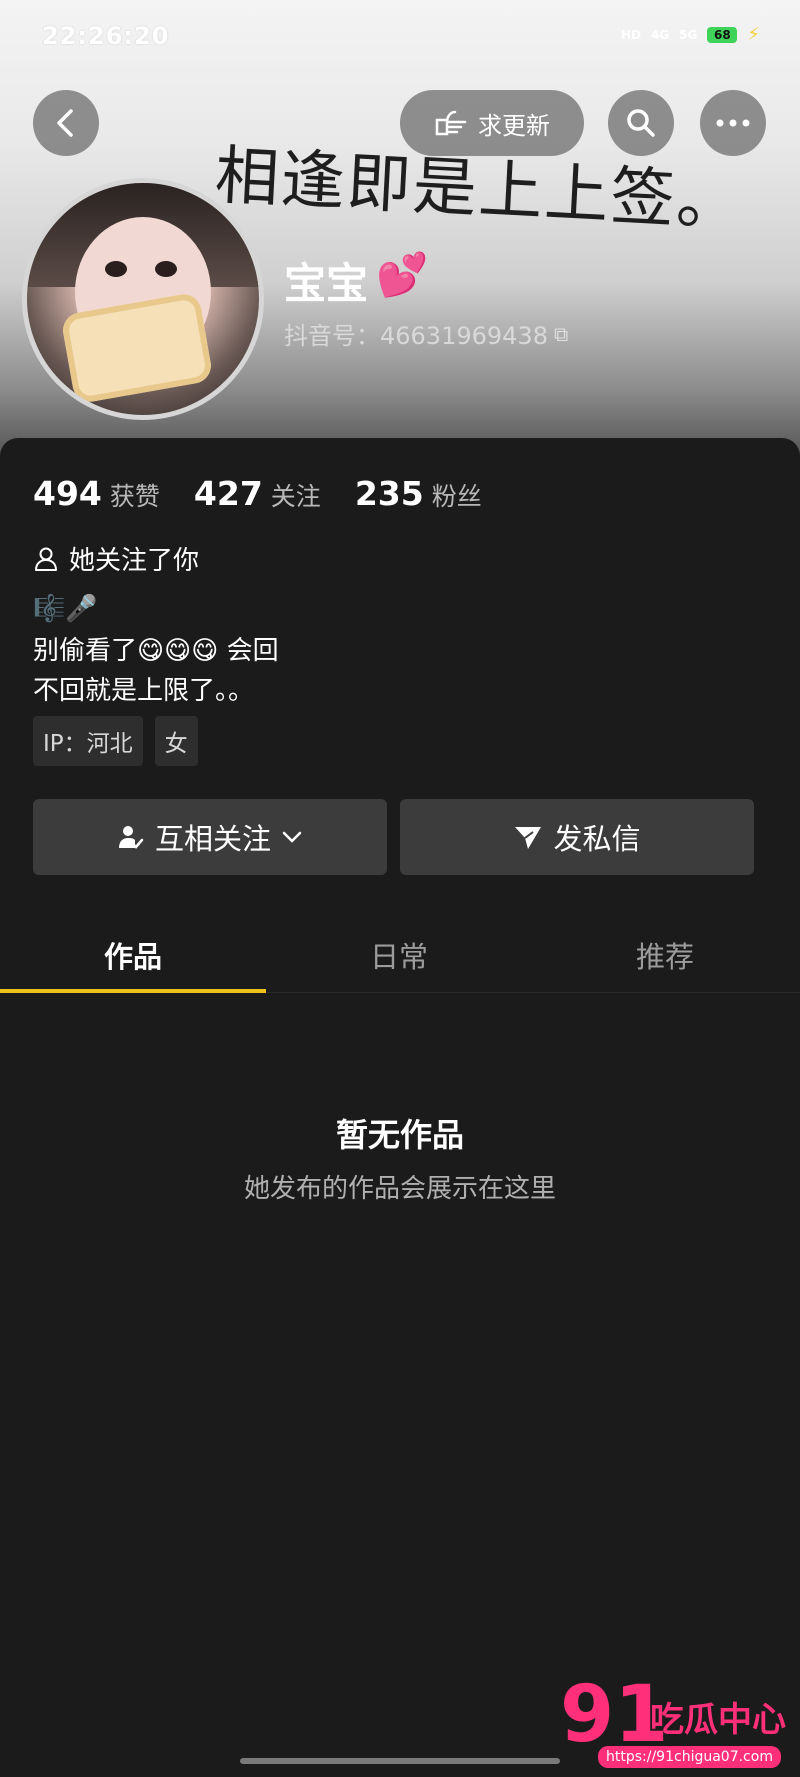  I want to click on avatar-eye-left, so click(116, 269).